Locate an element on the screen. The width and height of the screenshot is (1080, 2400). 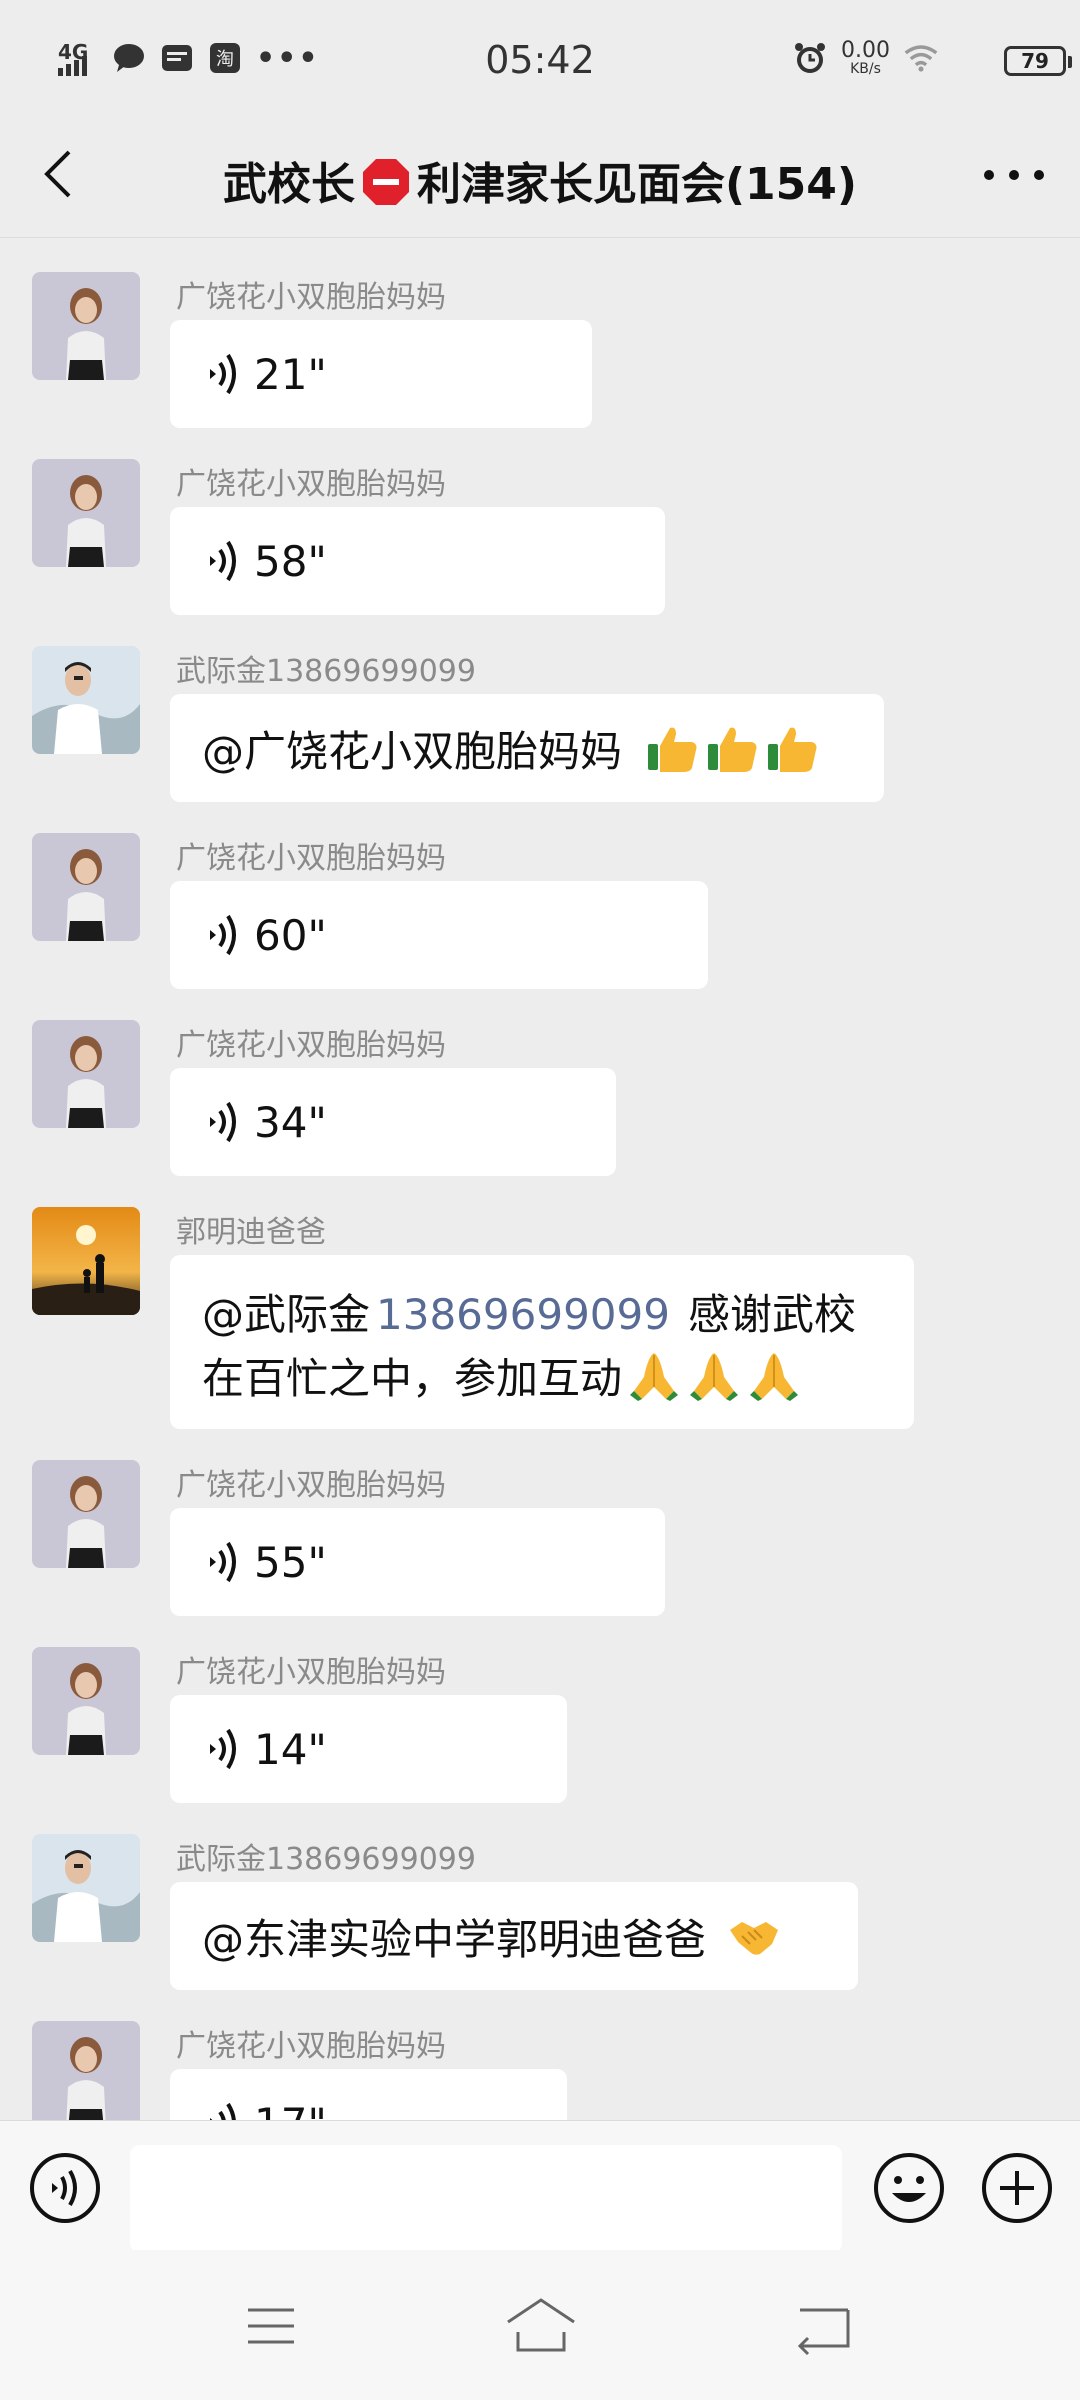
title-part2: 利津家长见面会(154) is located at coordinates (637, 184).